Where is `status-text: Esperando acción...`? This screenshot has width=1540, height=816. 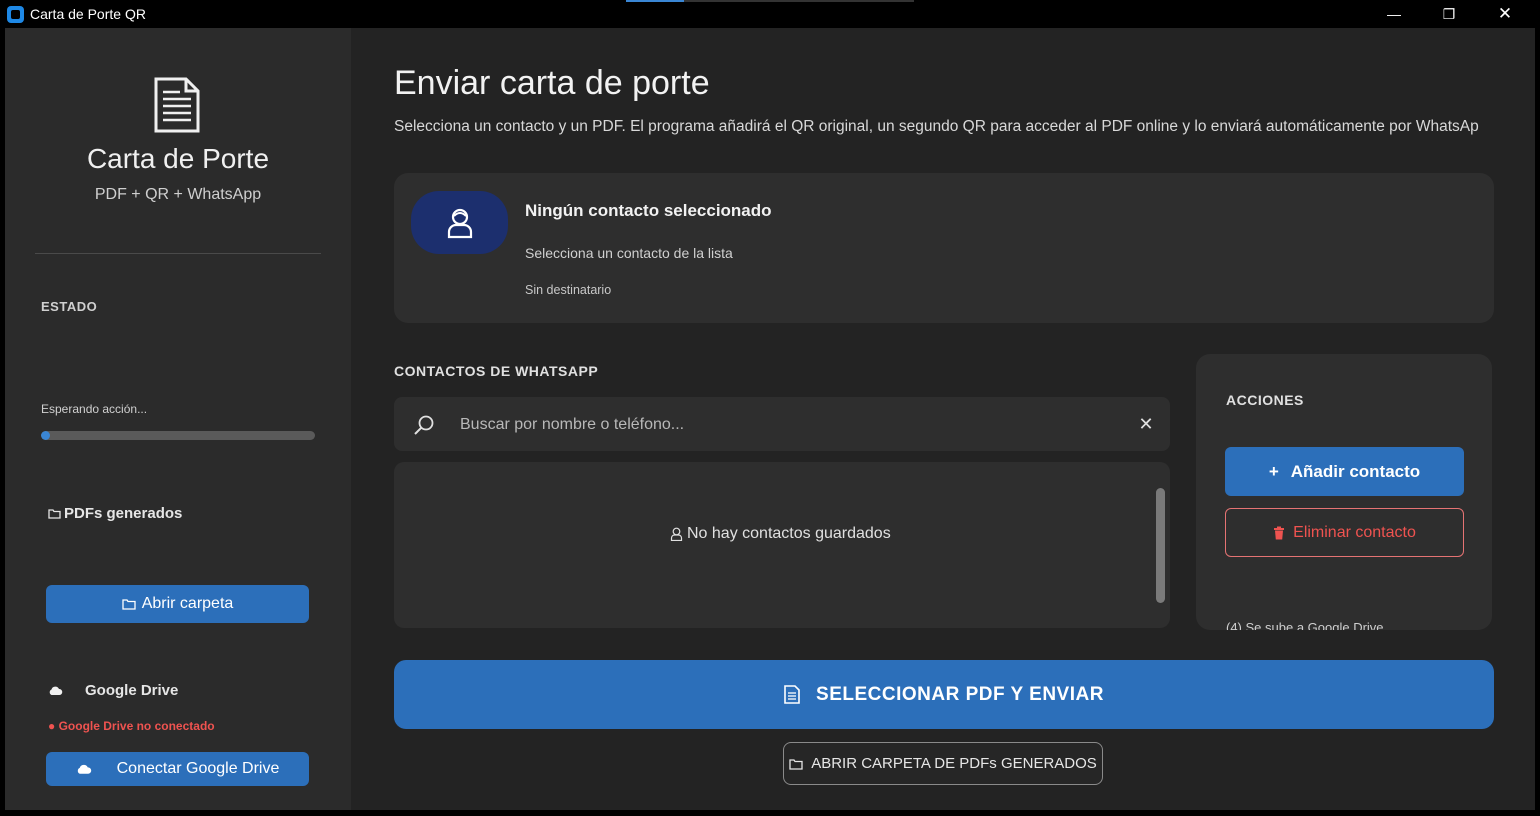
status-text: Esperando acción... is located at coordinates (94, 409).